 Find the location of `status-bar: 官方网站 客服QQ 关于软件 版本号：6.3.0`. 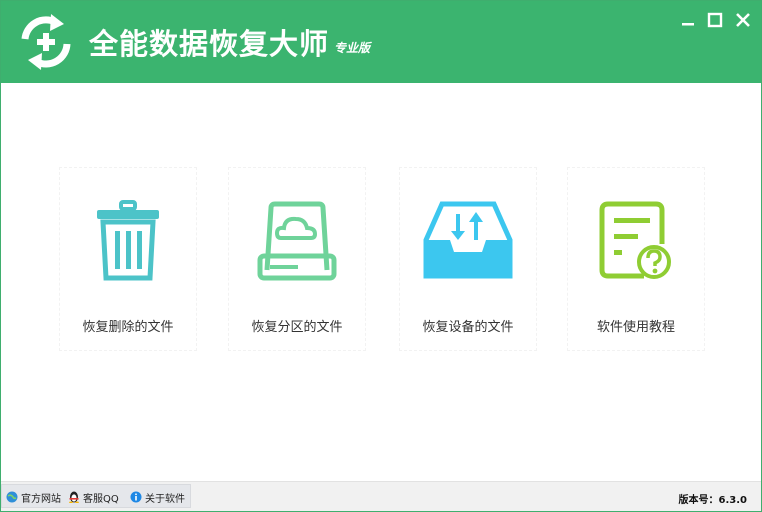

status-bar: 官方网站 客服QQ 关于软件 版本号：6.3.0 is located at coordinates (381, 496).